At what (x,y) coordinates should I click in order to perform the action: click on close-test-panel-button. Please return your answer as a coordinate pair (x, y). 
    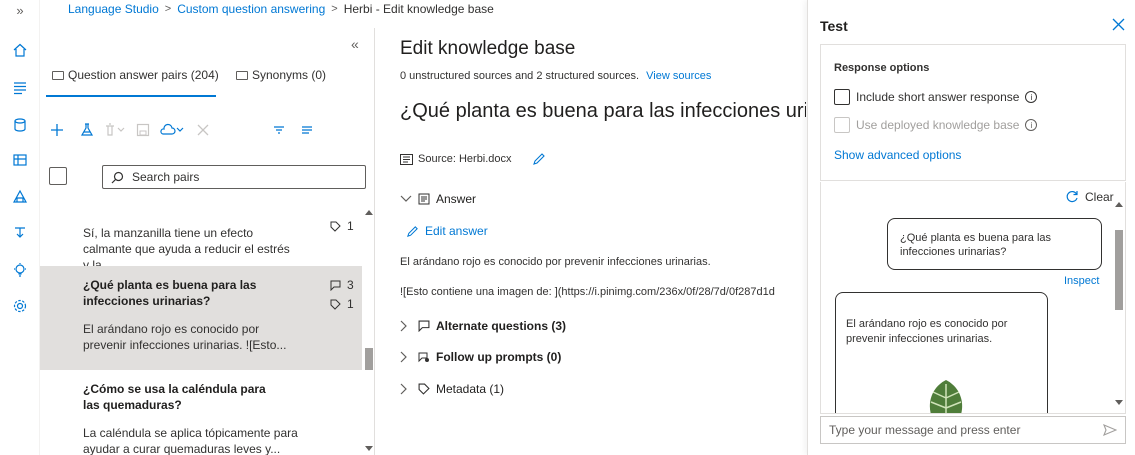
    Looking at the image, I should click on (1118, 24).